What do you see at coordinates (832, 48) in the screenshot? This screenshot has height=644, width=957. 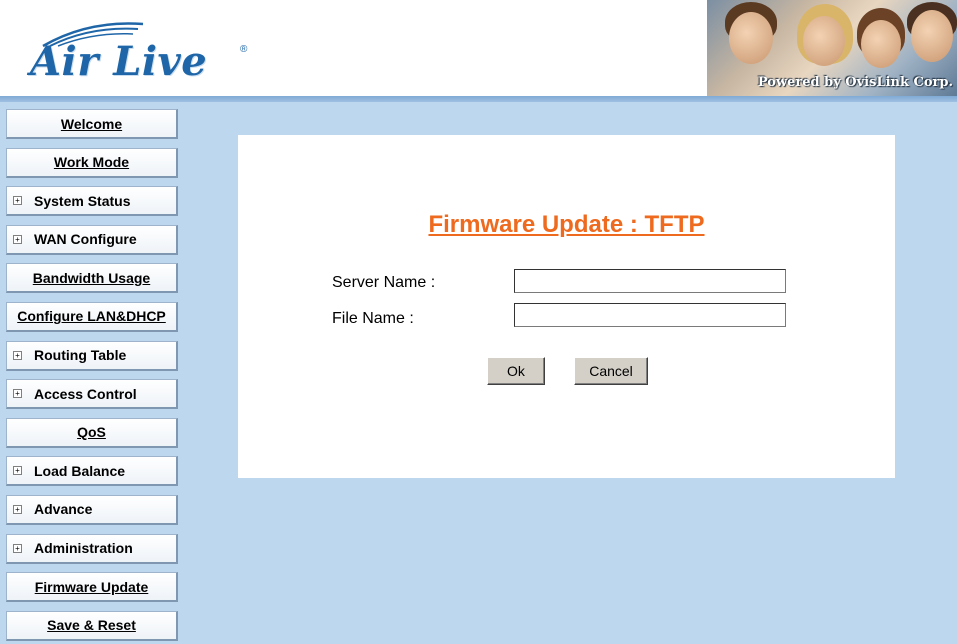 I see `header-photo: Powered by OvisLink Corp.` at bounding box center [832, 48].